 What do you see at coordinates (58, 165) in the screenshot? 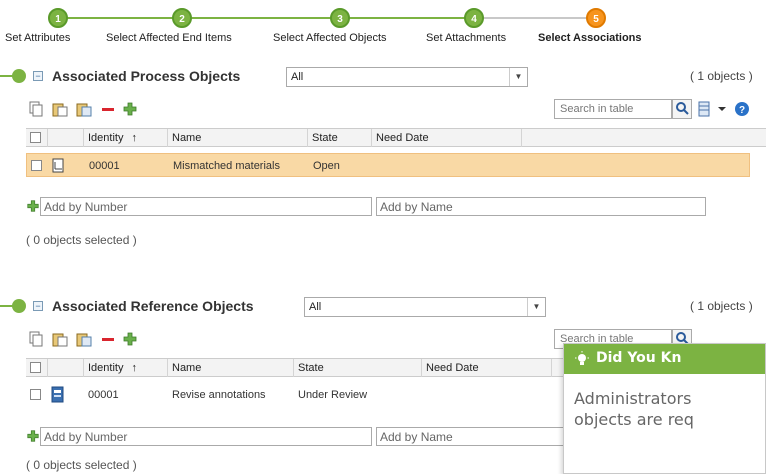
I see `problem-report-icon` at bounding box center [58, 165].